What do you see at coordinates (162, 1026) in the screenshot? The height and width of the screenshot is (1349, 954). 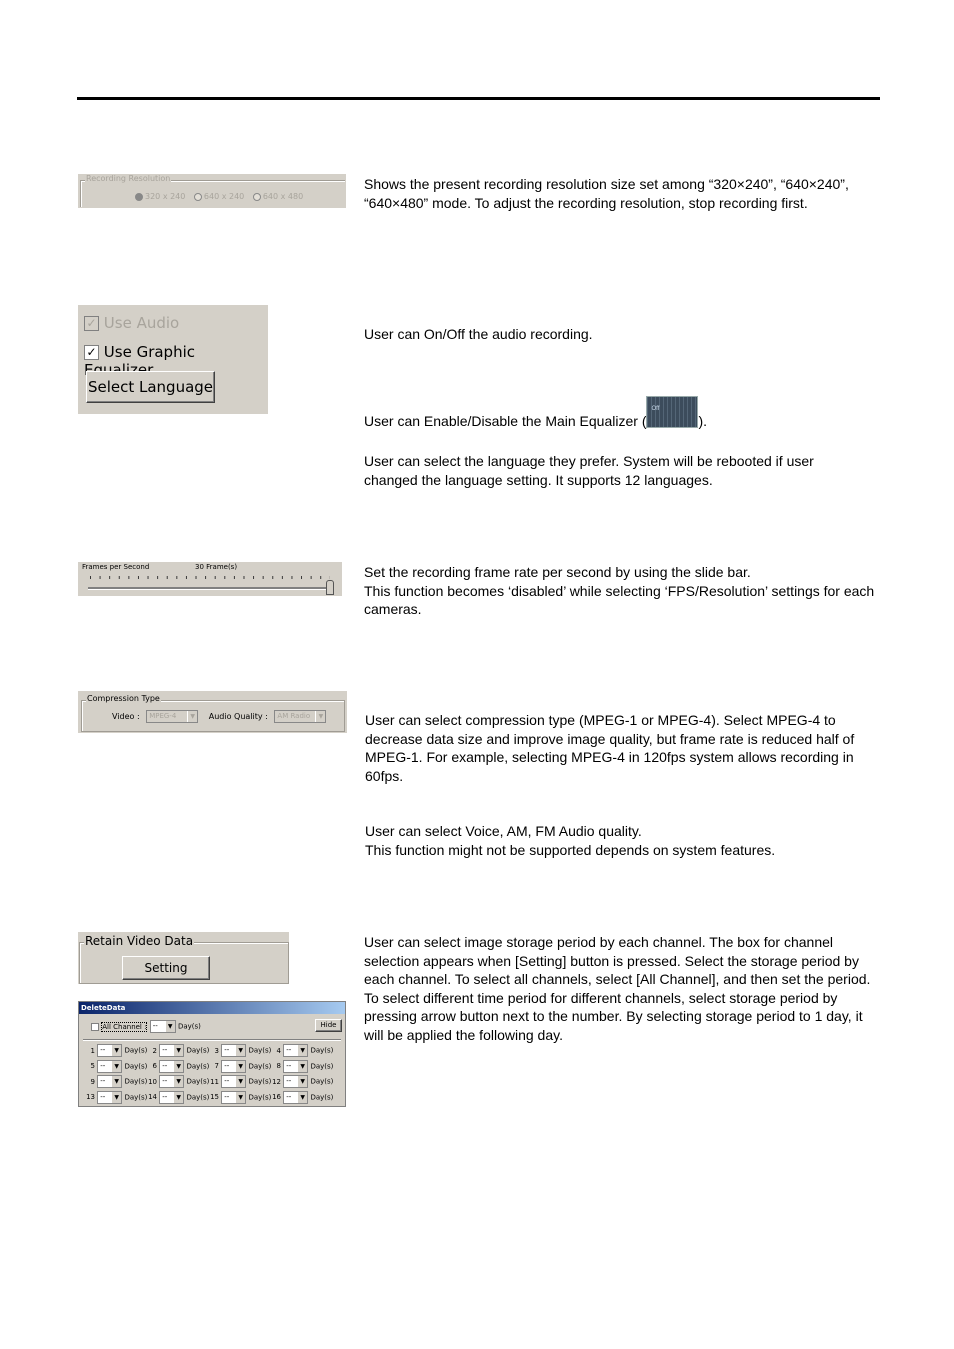 I see `all-channel-select: -- ▼` at bounding box center [162, 1026].